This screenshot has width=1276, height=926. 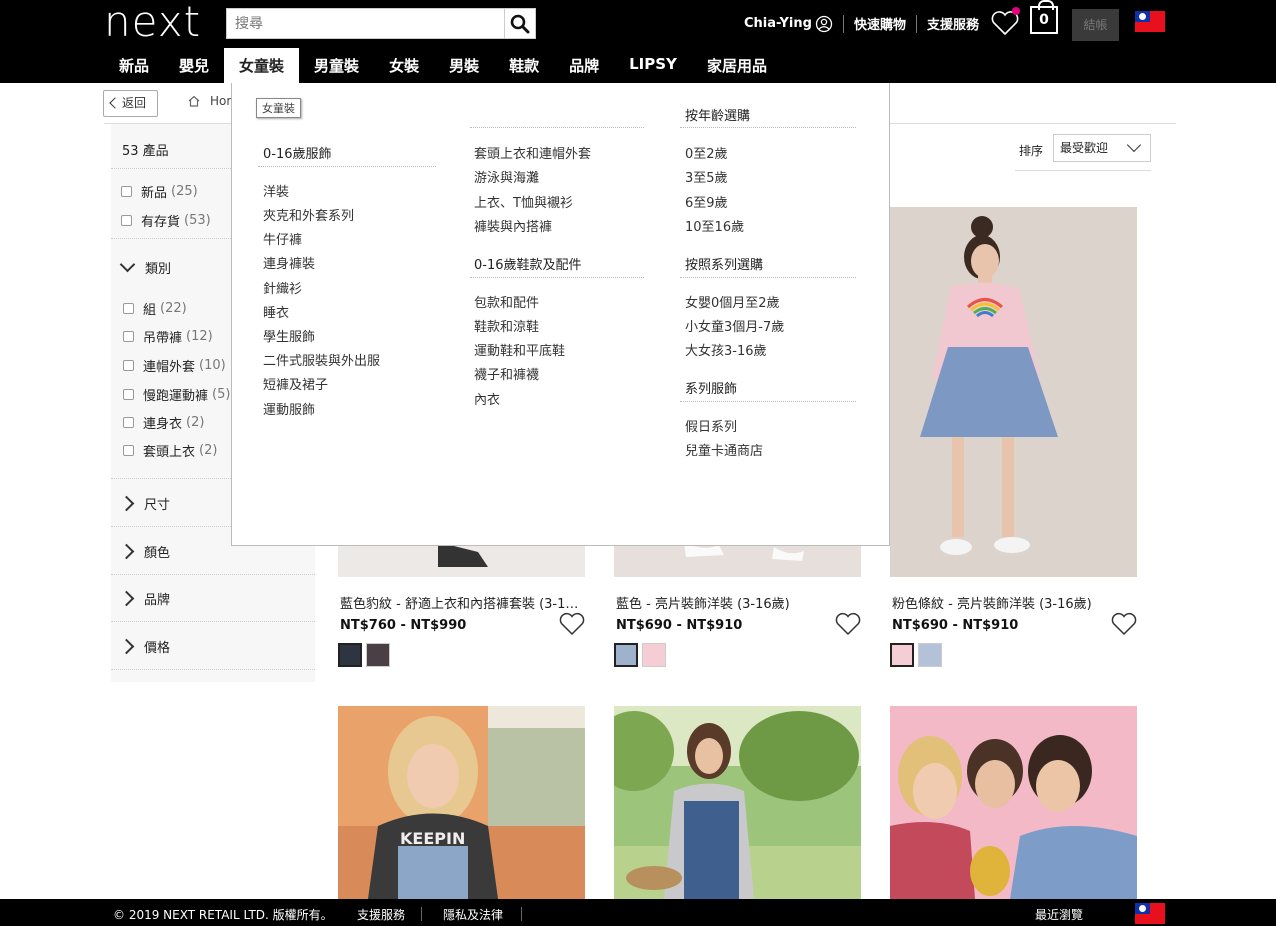 I want to click on mega-heading: 按年齡選購, so click(x=717, y=114).